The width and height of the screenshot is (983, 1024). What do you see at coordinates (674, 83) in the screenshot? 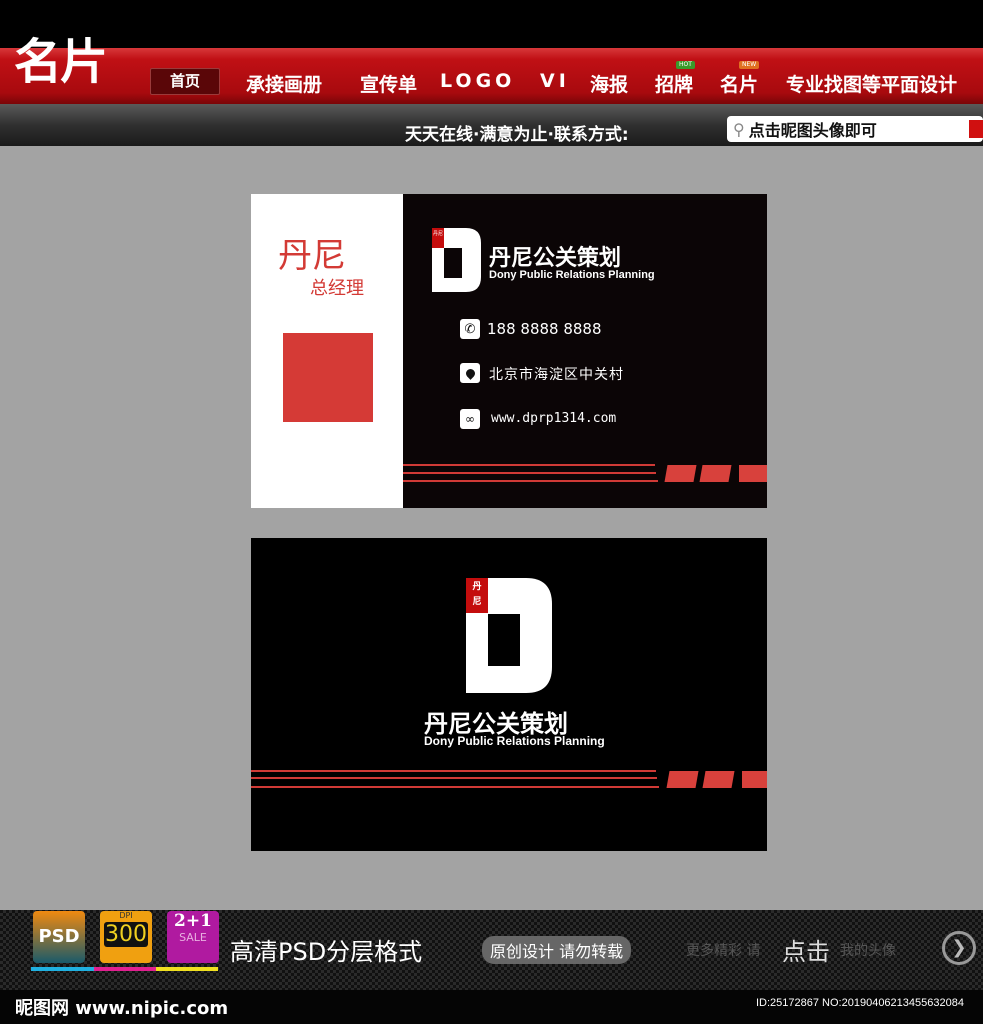
I see `nav-item: 招牌` at bounding box center [674, 83].